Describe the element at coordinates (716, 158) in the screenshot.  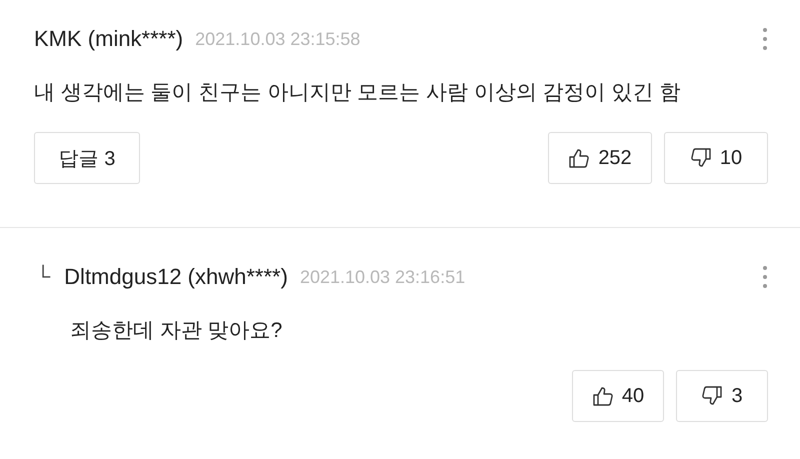
I see `dislike-button: 10` at that location.